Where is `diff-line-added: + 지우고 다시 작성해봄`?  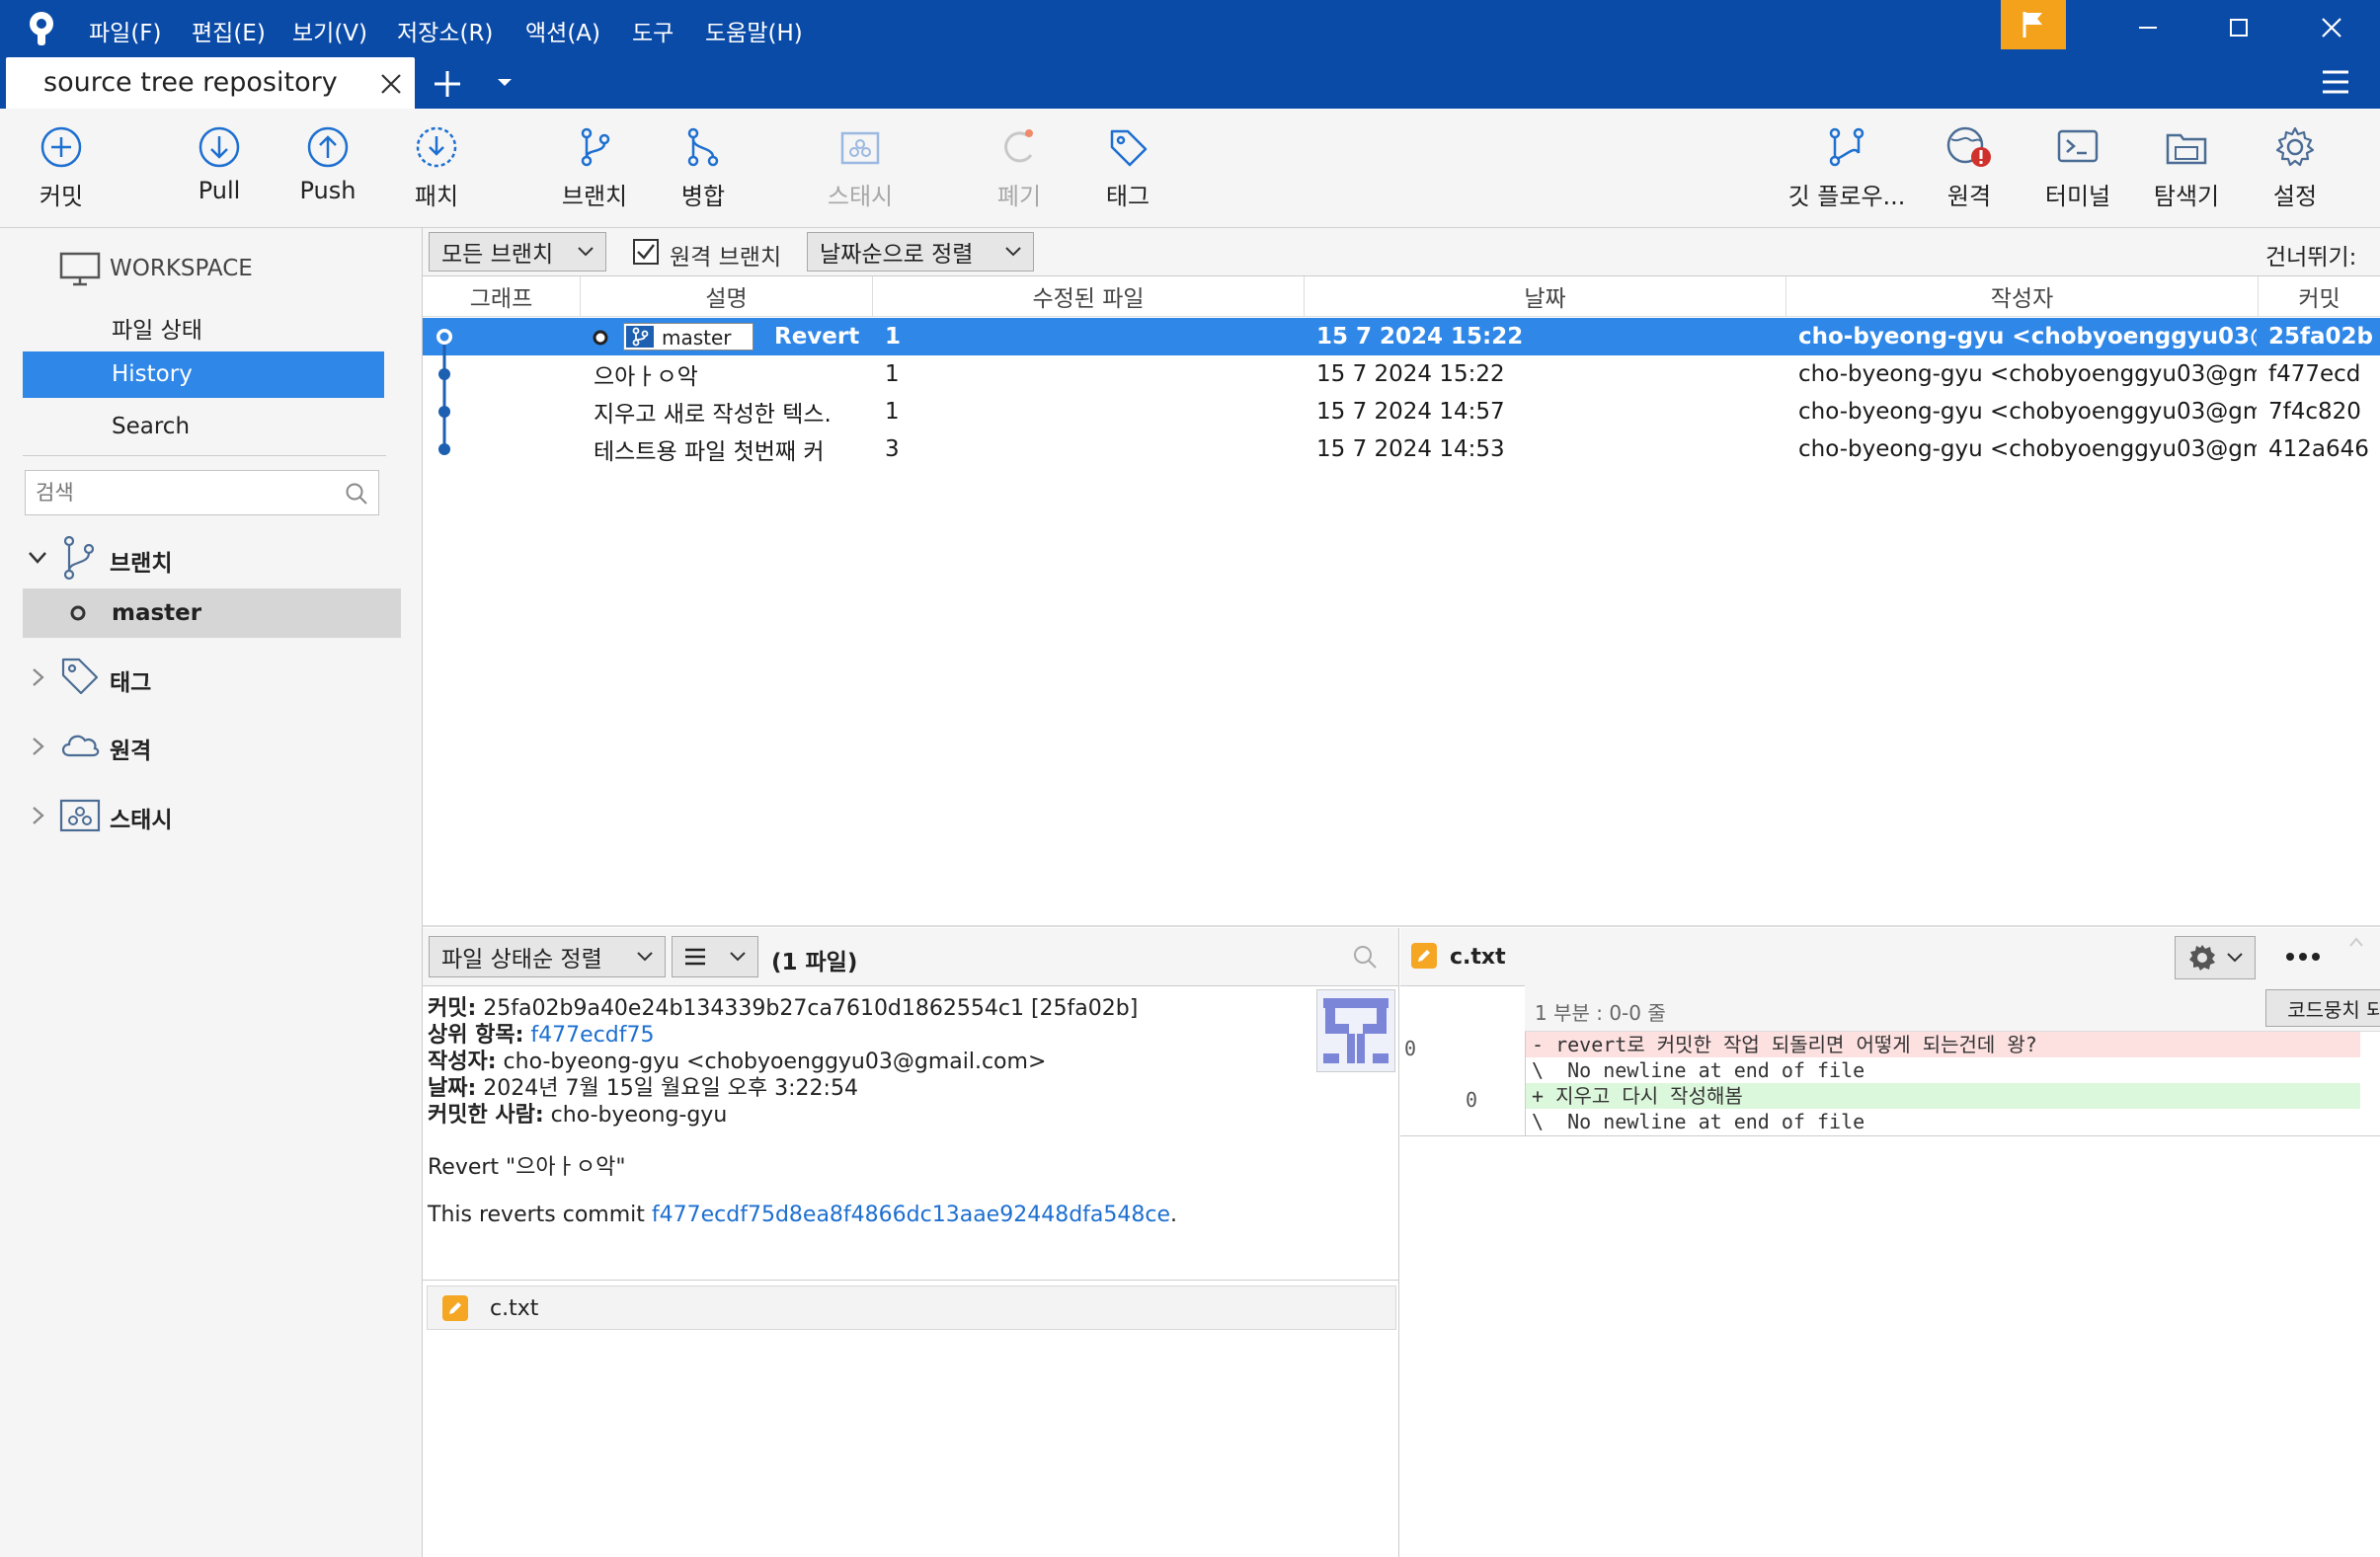
diff-line-added: + 지우고 다시 작성해봄 is located at coordinates (1943, 1096).